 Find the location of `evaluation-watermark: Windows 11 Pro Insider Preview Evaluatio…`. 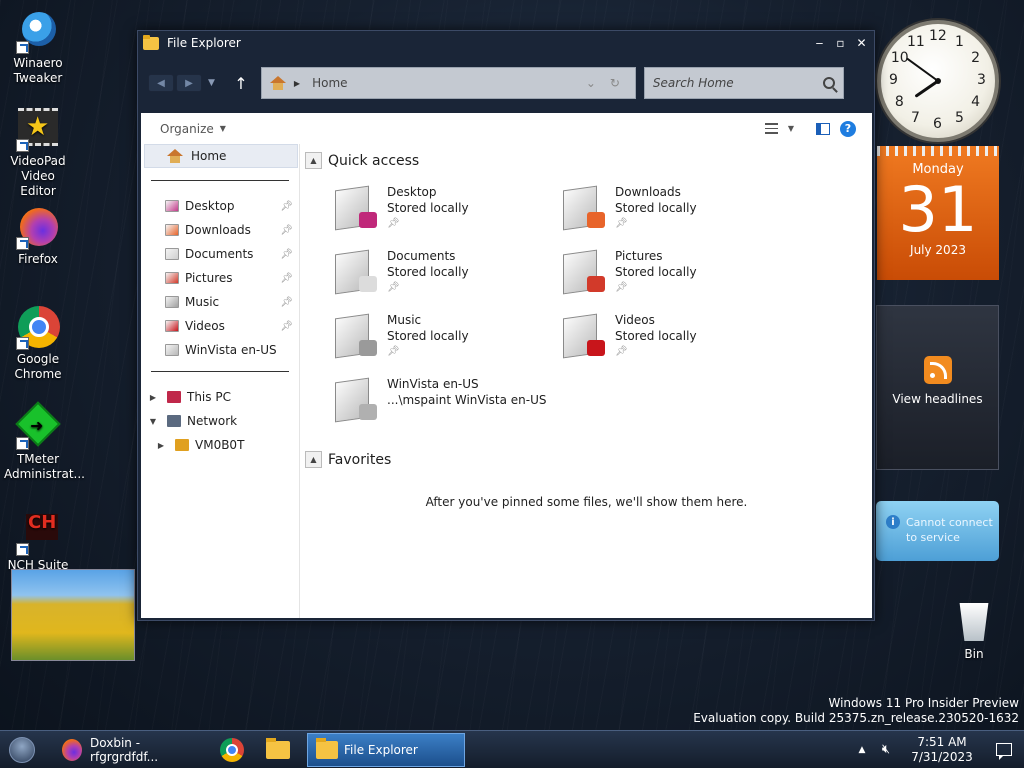

evaluation-watermark: Windows 11 Pro Insider Preview Evaluatio… is located at coordinates (856, 711).